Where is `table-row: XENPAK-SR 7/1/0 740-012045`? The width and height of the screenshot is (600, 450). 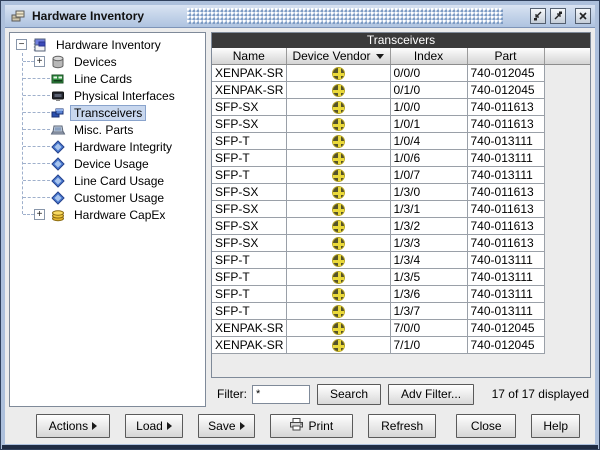 table-row: XENPAK-SR 7/1/0 740-012045 is located at coordinates (401, 345).